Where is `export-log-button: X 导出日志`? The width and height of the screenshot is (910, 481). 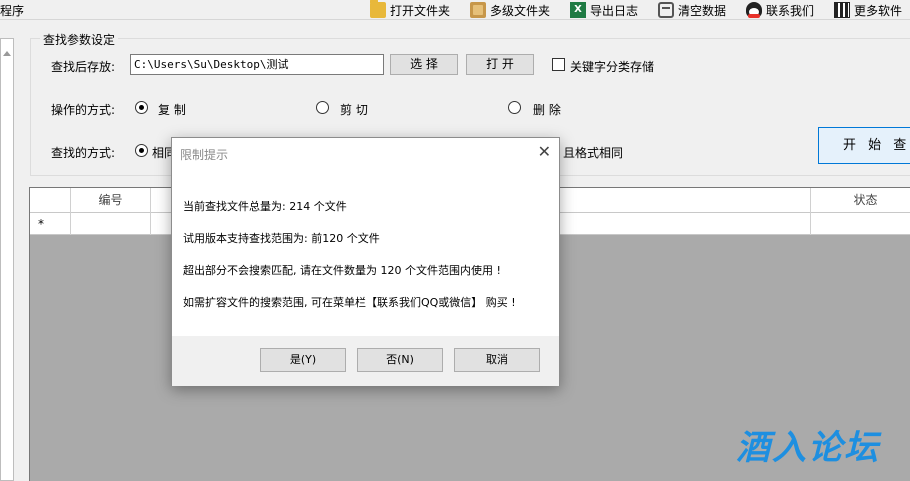 export-log-button: X 导出日志 is located at coordinates (604, 10).